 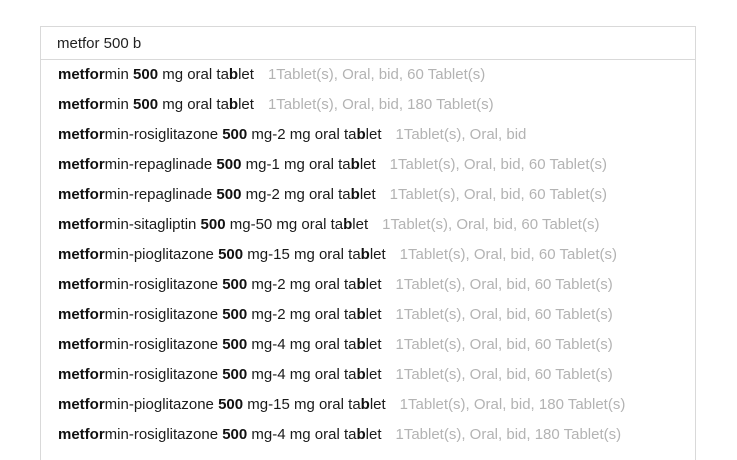 What do you see at coordinates (284, 224) in the screenshot?
I see `drug-name-text: mg-50 mg oral ta` at bounding box center [284, 224].